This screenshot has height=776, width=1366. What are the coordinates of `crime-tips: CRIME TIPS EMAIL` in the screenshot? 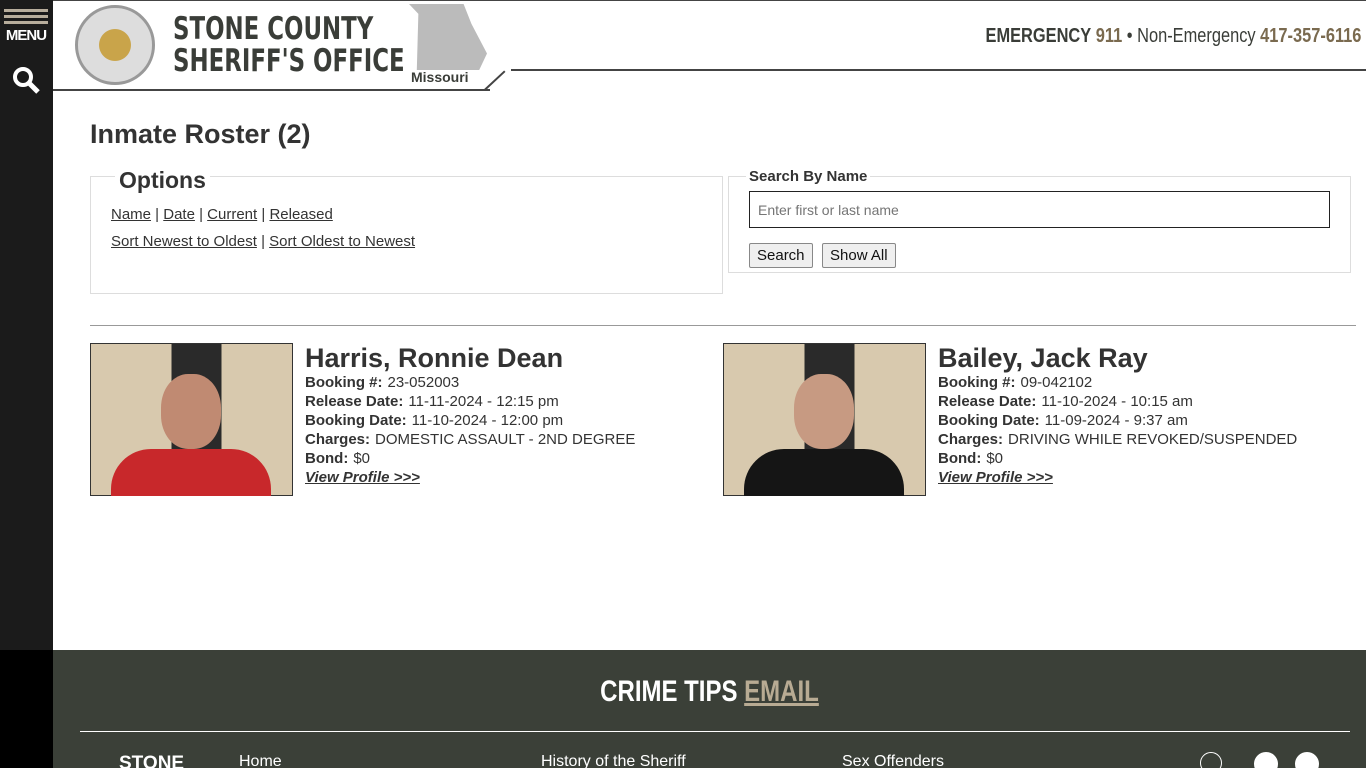 It's located at (709, 691).